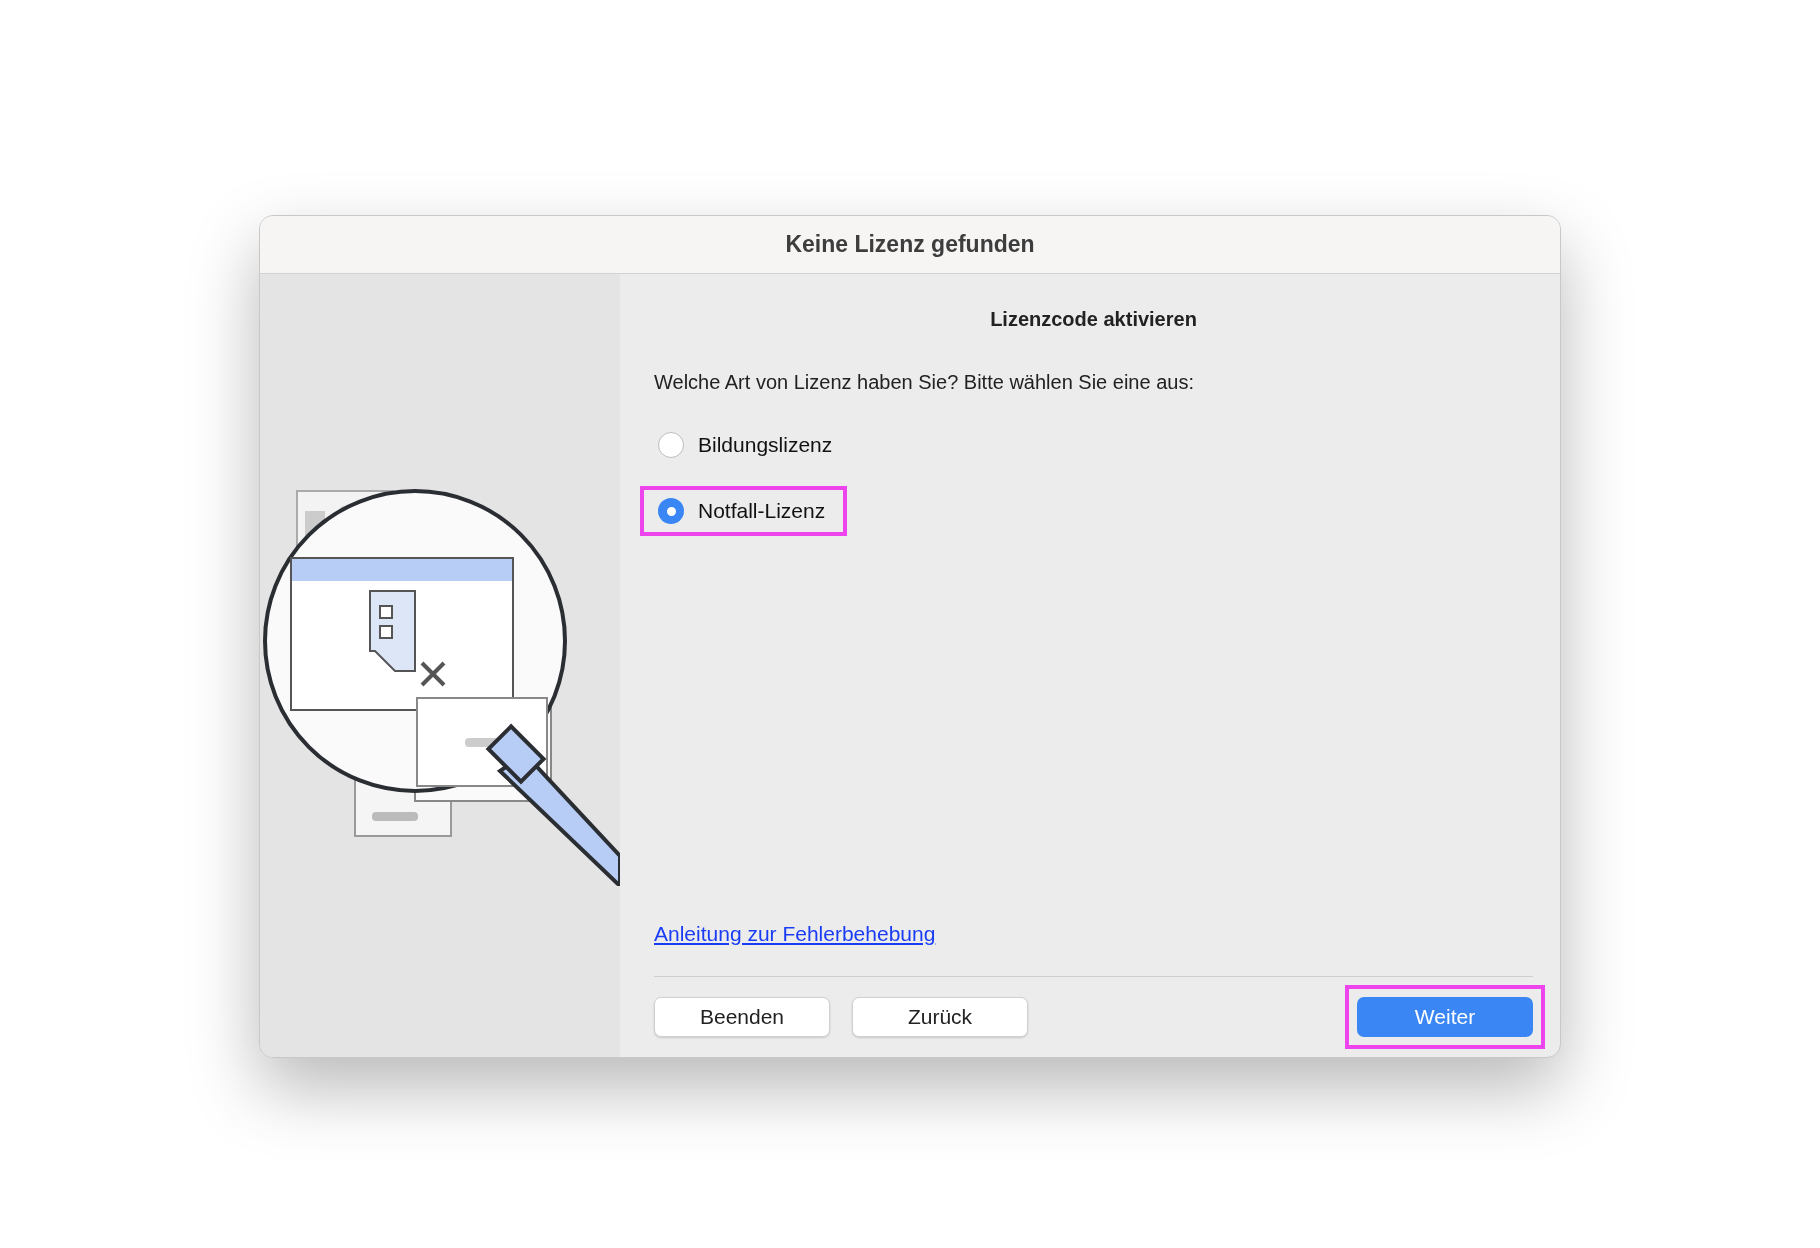 The height and width of the screenshot is (1248, 1820). What do you see at coordinates (940, 1017) in the screenshot?
I see `dialog-button: Zurück` at bounding box center [940, 1017].